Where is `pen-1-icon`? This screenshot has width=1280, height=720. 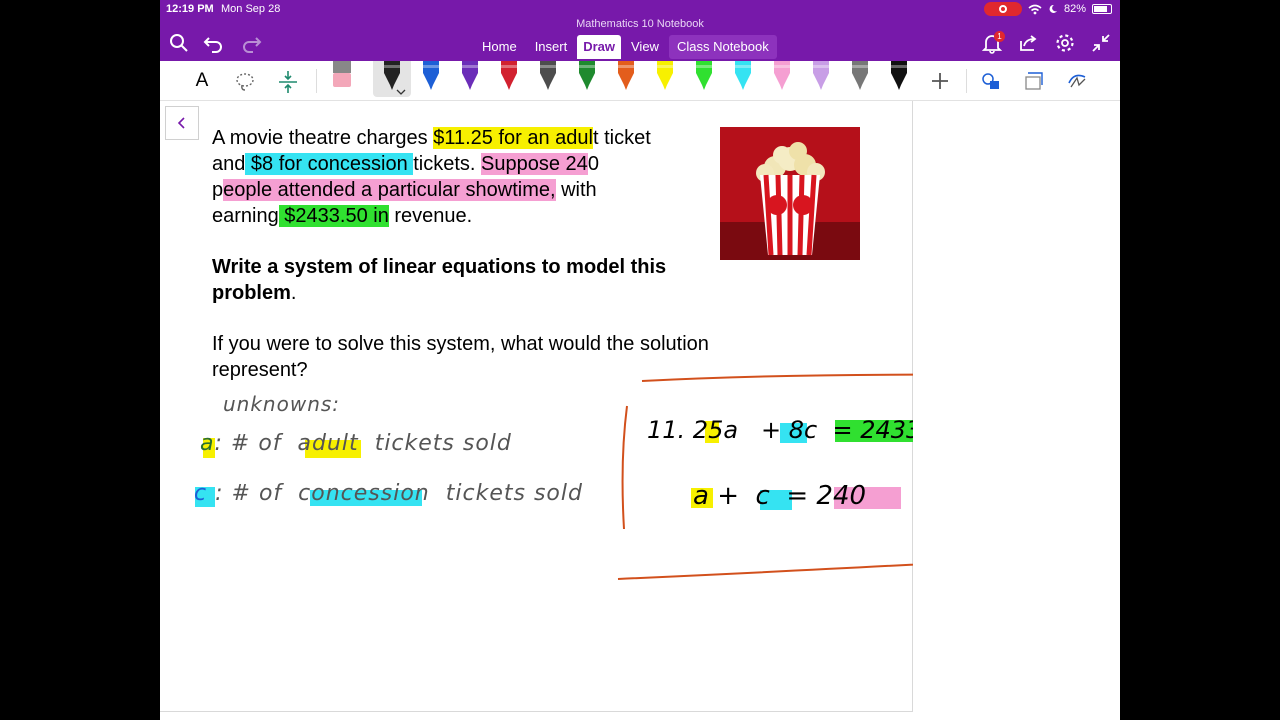 pen-1-icon is located at coordinates (392, 76).